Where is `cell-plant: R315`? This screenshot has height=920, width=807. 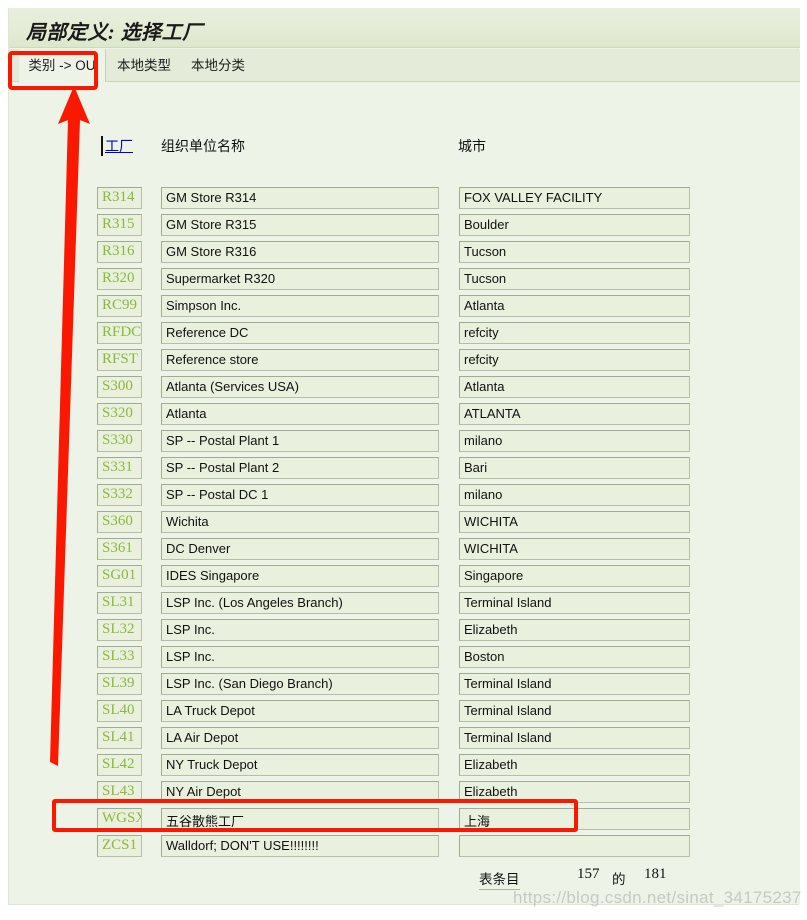 cell-plant: R315 is located at coordinates (119, 225).